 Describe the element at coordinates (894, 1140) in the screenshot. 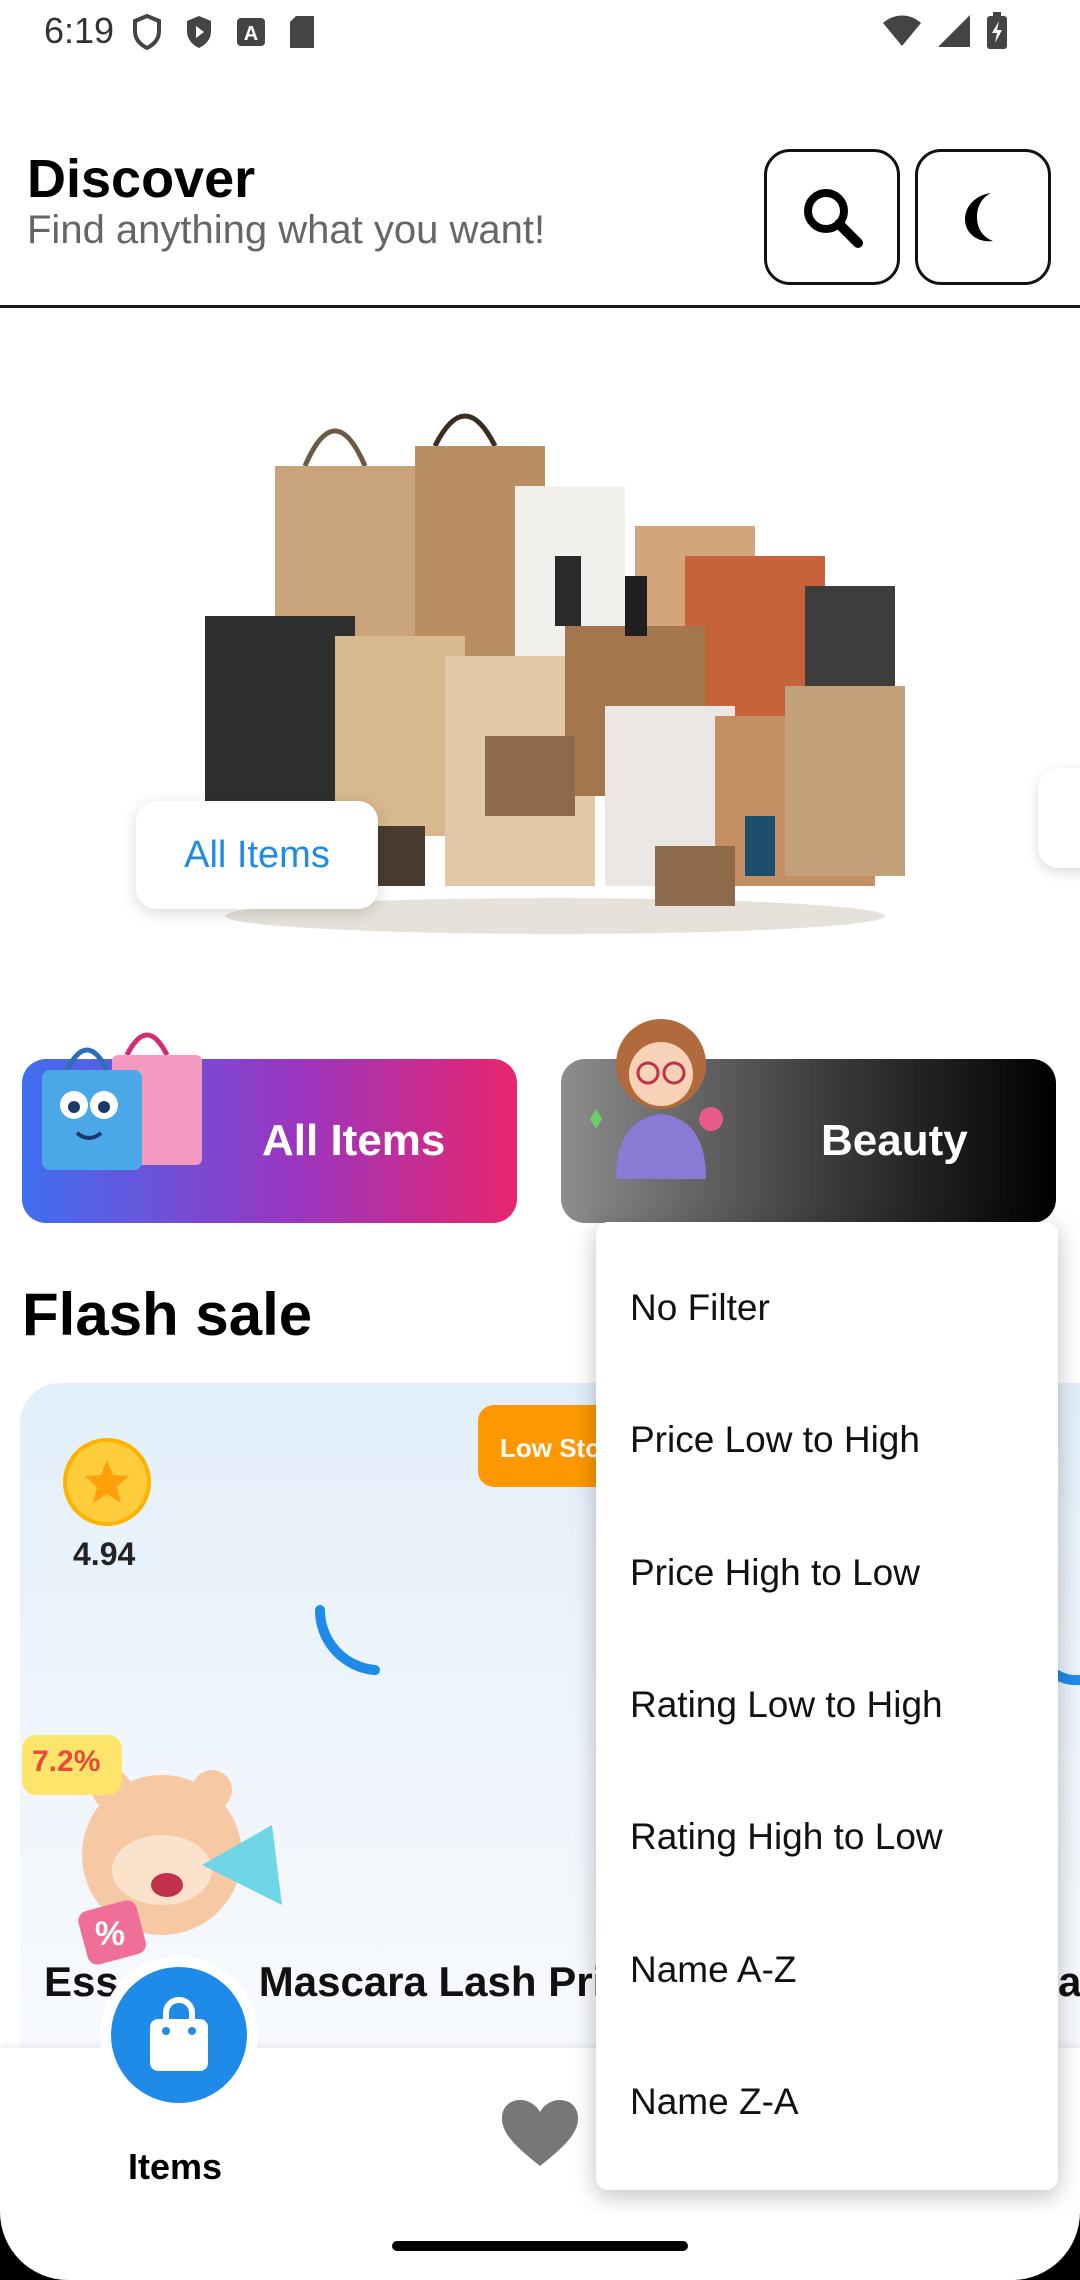

I see `category-label: Beauty` at that location.